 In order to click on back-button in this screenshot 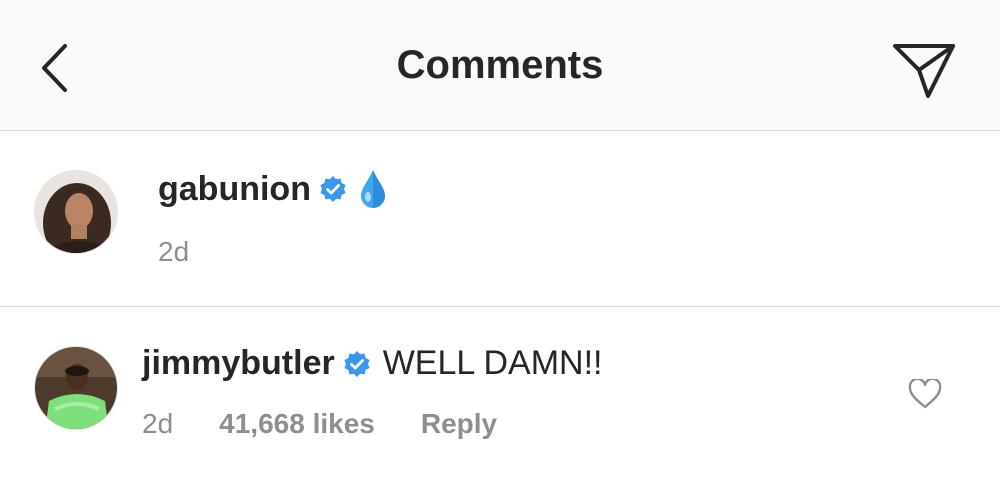, I will do `click(54, 68)`.